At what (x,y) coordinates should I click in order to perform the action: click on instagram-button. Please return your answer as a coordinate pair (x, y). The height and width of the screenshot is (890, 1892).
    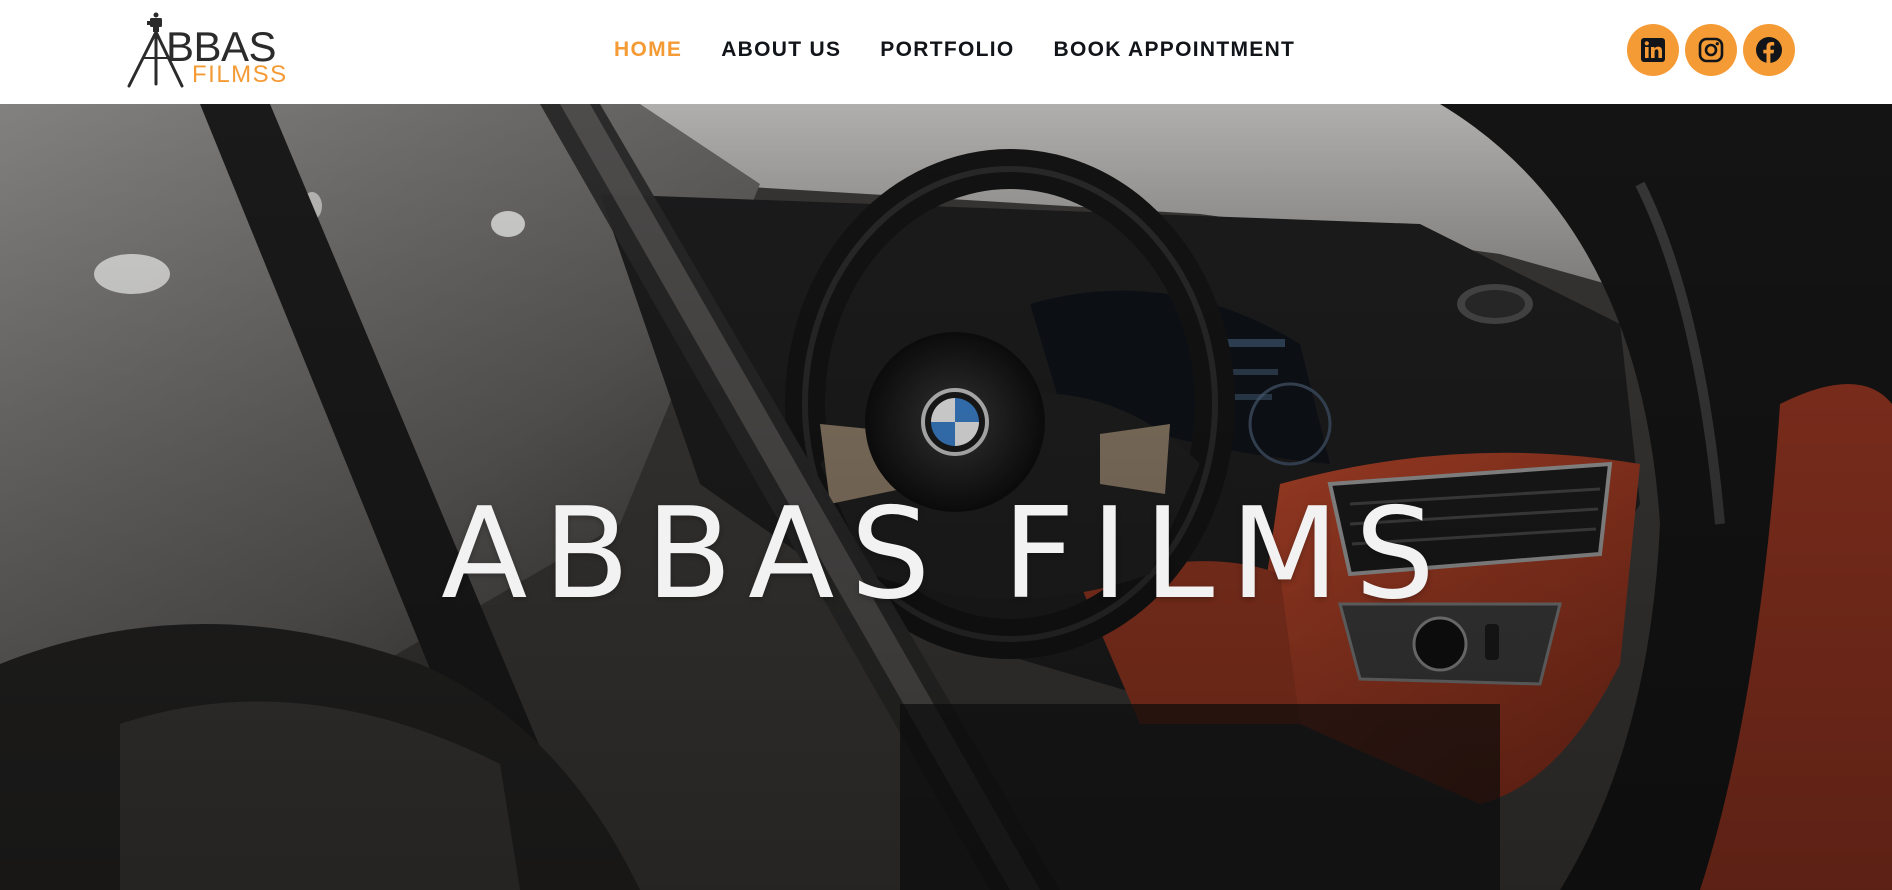
    Looking at the image, I should click on (1711, 50).